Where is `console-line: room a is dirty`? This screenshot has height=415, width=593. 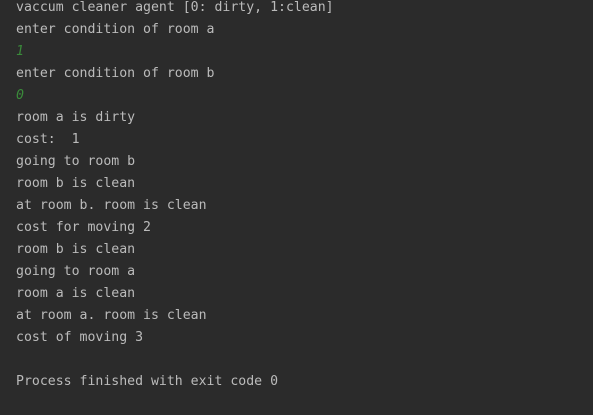
console-line: room a is dirty is located at coordinates (76, 117).